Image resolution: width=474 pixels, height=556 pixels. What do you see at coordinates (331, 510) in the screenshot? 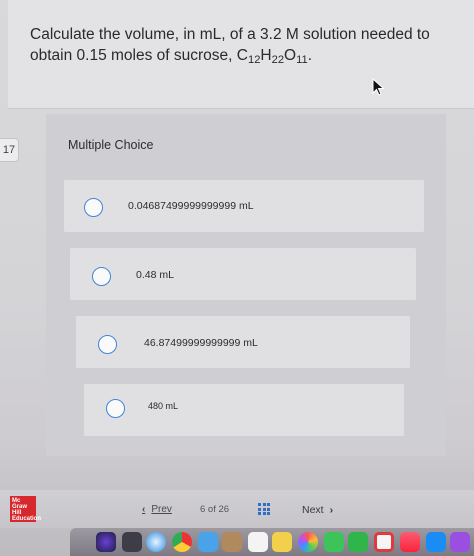
I see `chevron-right-icon: ›` at bounding box center [331, 510].